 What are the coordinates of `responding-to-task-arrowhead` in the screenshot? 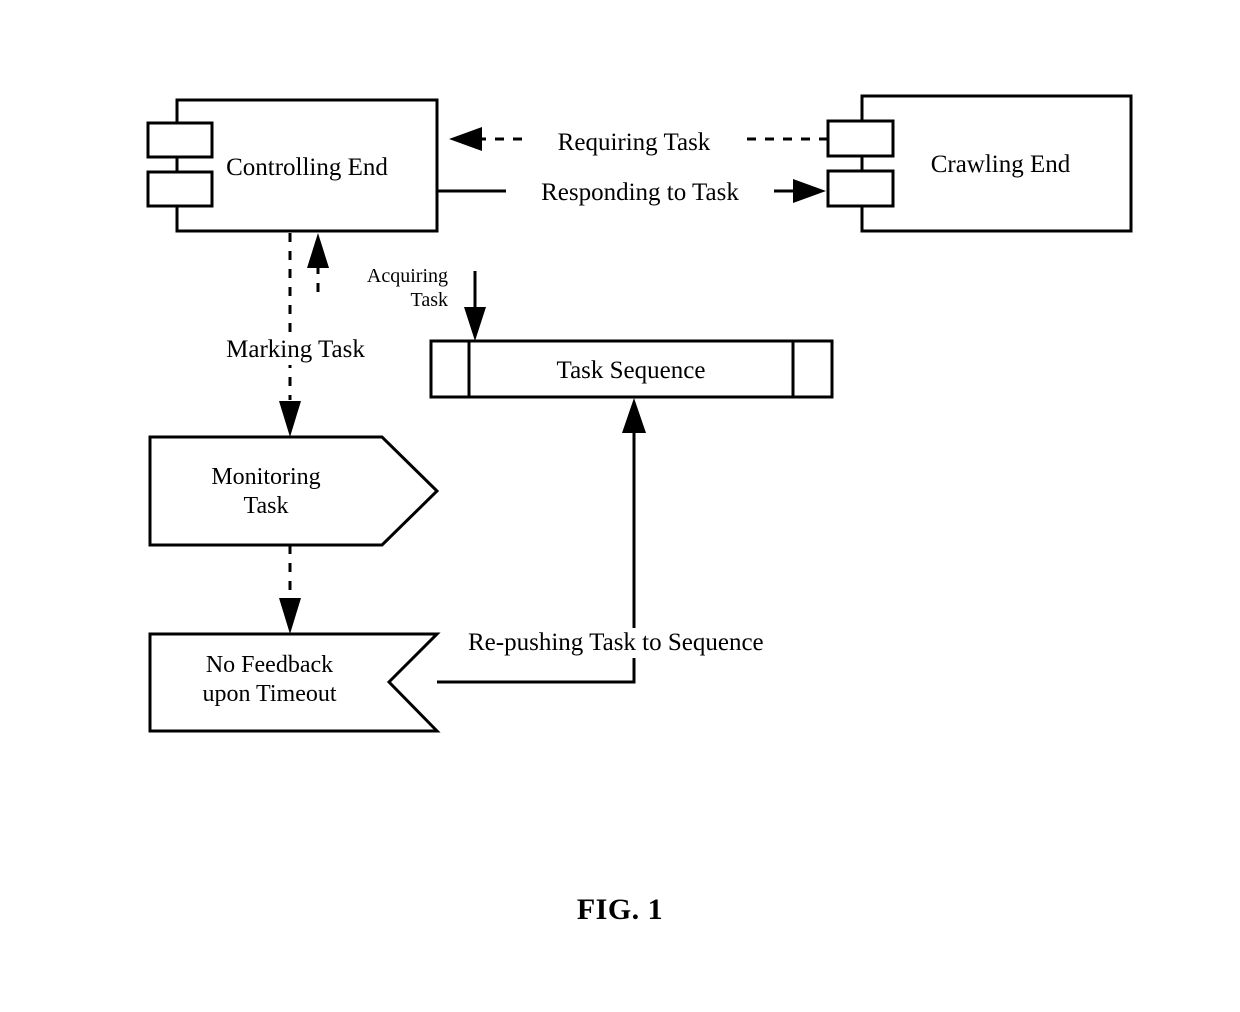 It's located at (809, 191).